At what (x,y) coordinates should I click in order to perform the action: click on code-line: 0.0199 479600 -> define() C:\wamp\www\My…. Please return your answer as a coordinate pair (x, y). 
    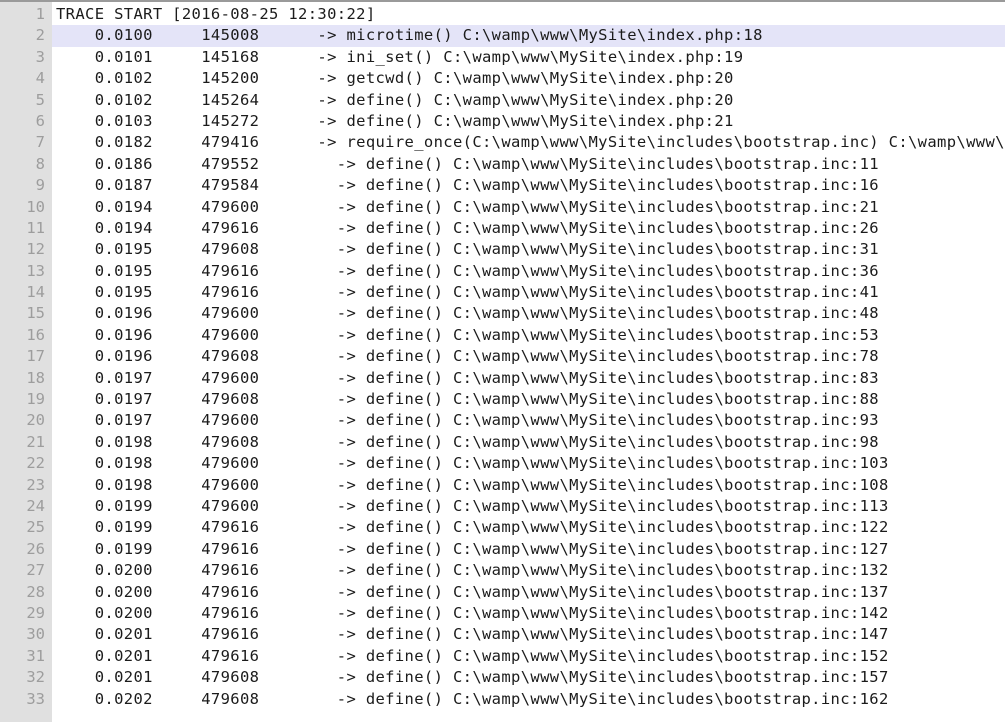
    Looking at the image, I should click on (528, 506).